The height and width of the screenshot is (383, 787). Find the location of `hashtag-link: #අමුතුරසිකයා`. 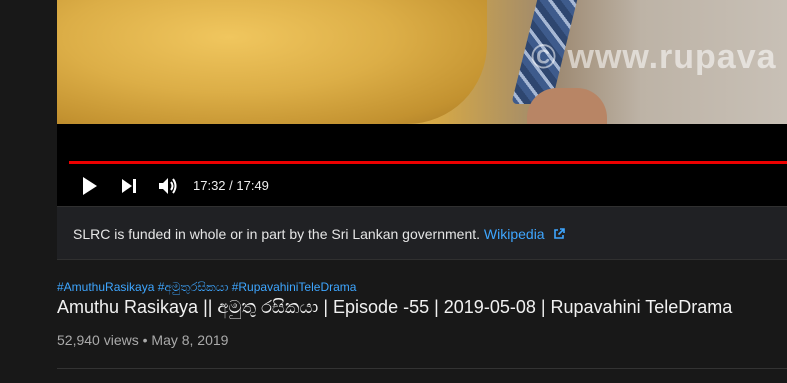

hashtag-link: #අමුතුරසිකයා is located at coordinates (193, 287).